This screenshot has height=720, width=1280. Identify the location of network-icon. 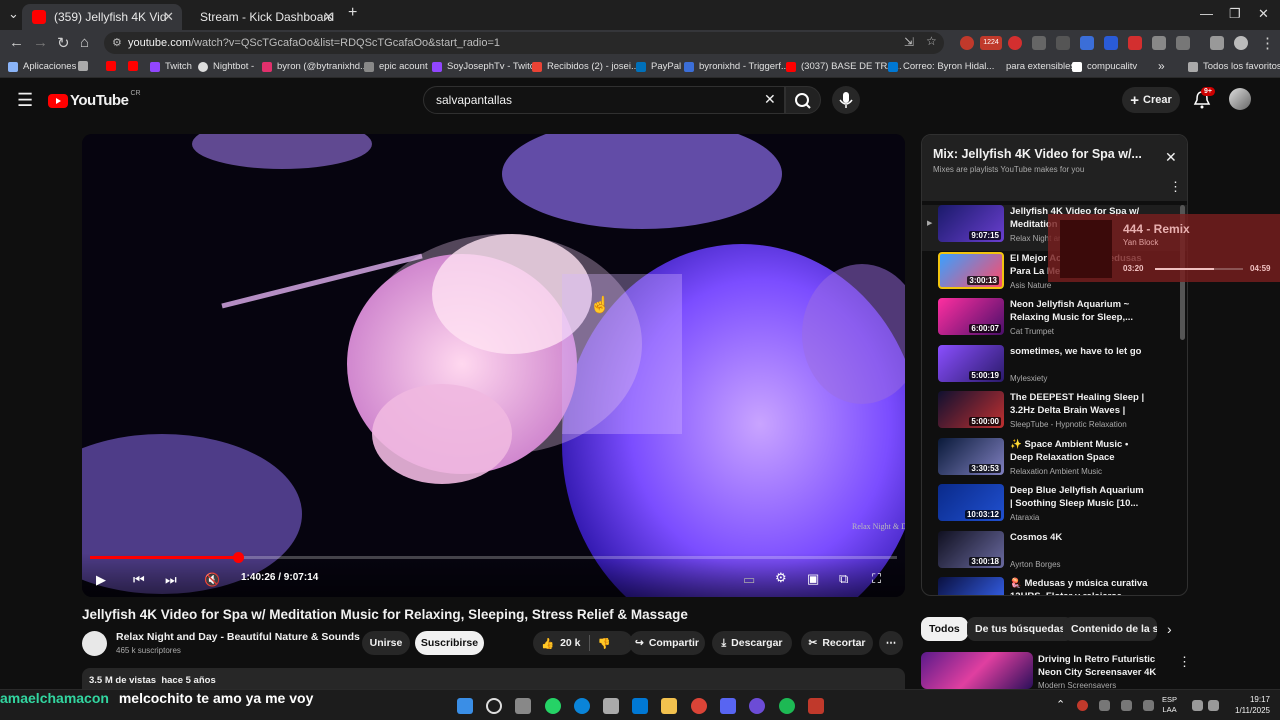
(1197, 705).